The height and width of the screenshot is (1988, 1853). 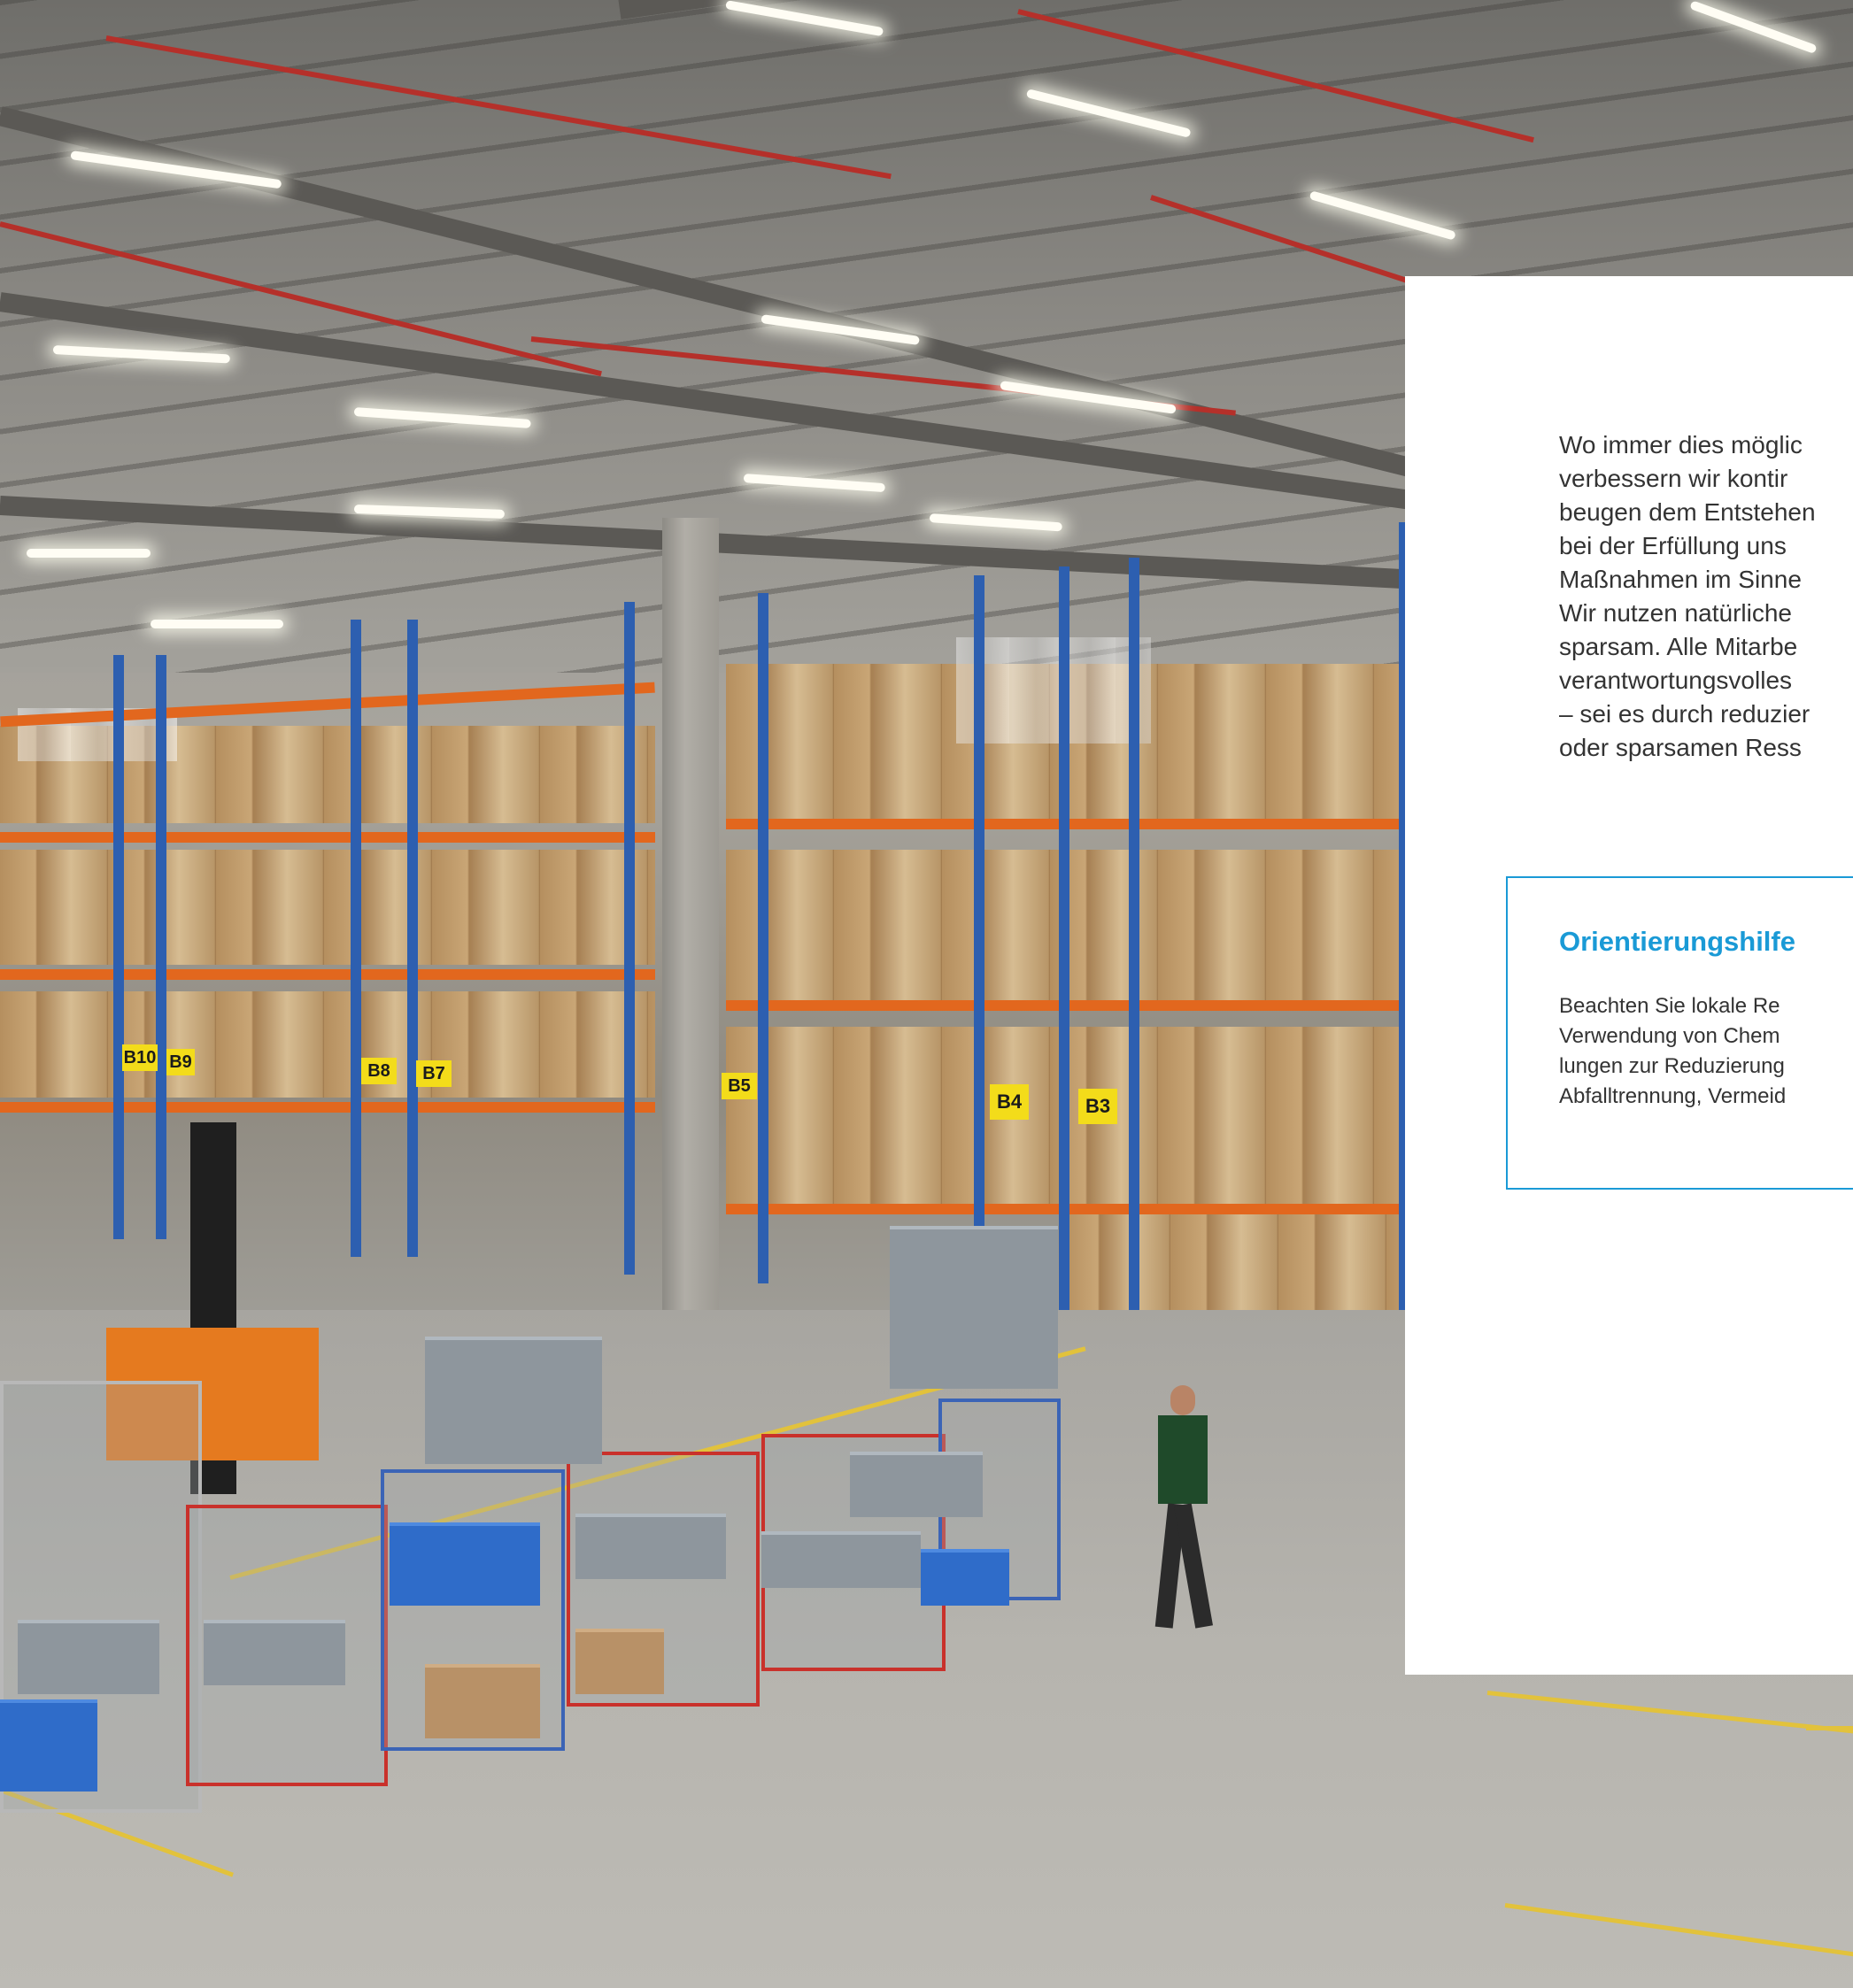 I want to click on rack-label: B10, so click(x=140, y=1057).